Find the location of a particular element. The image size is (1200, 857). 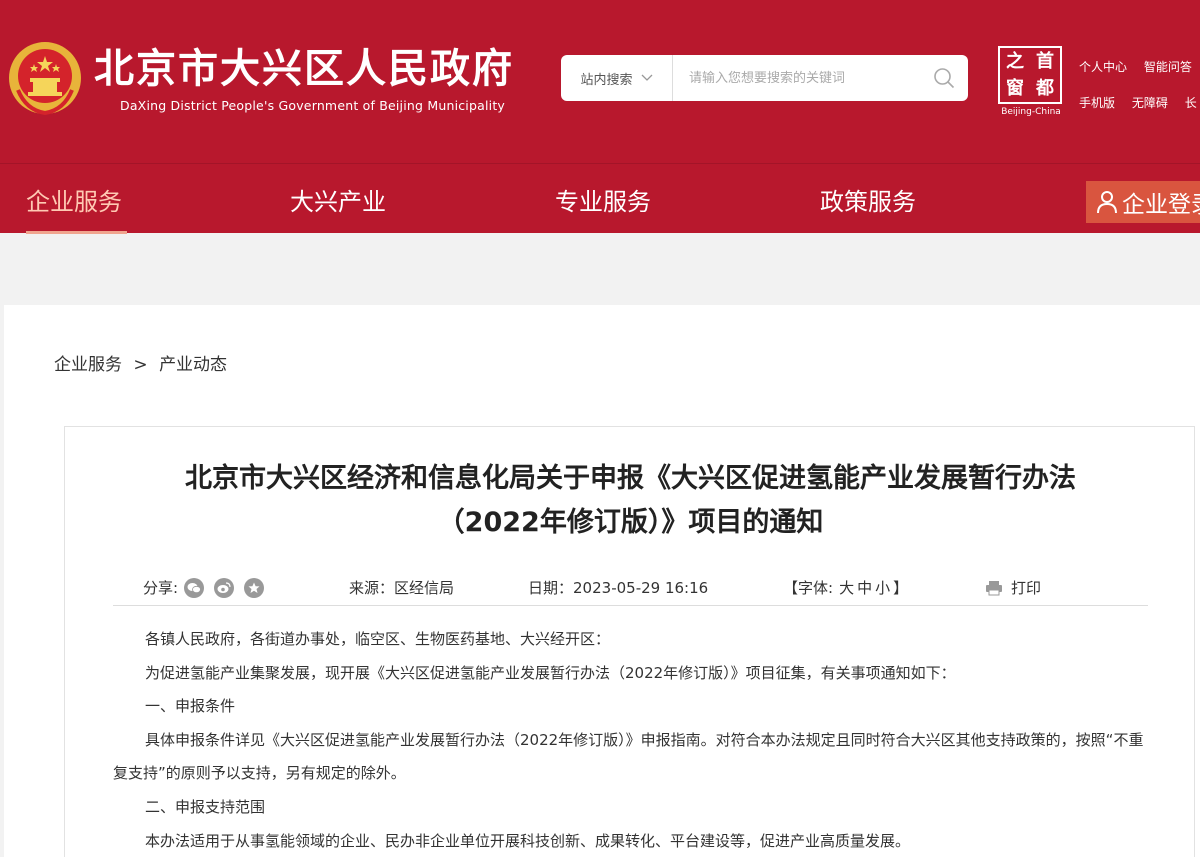

search-input is located at coordinates (796, 78).